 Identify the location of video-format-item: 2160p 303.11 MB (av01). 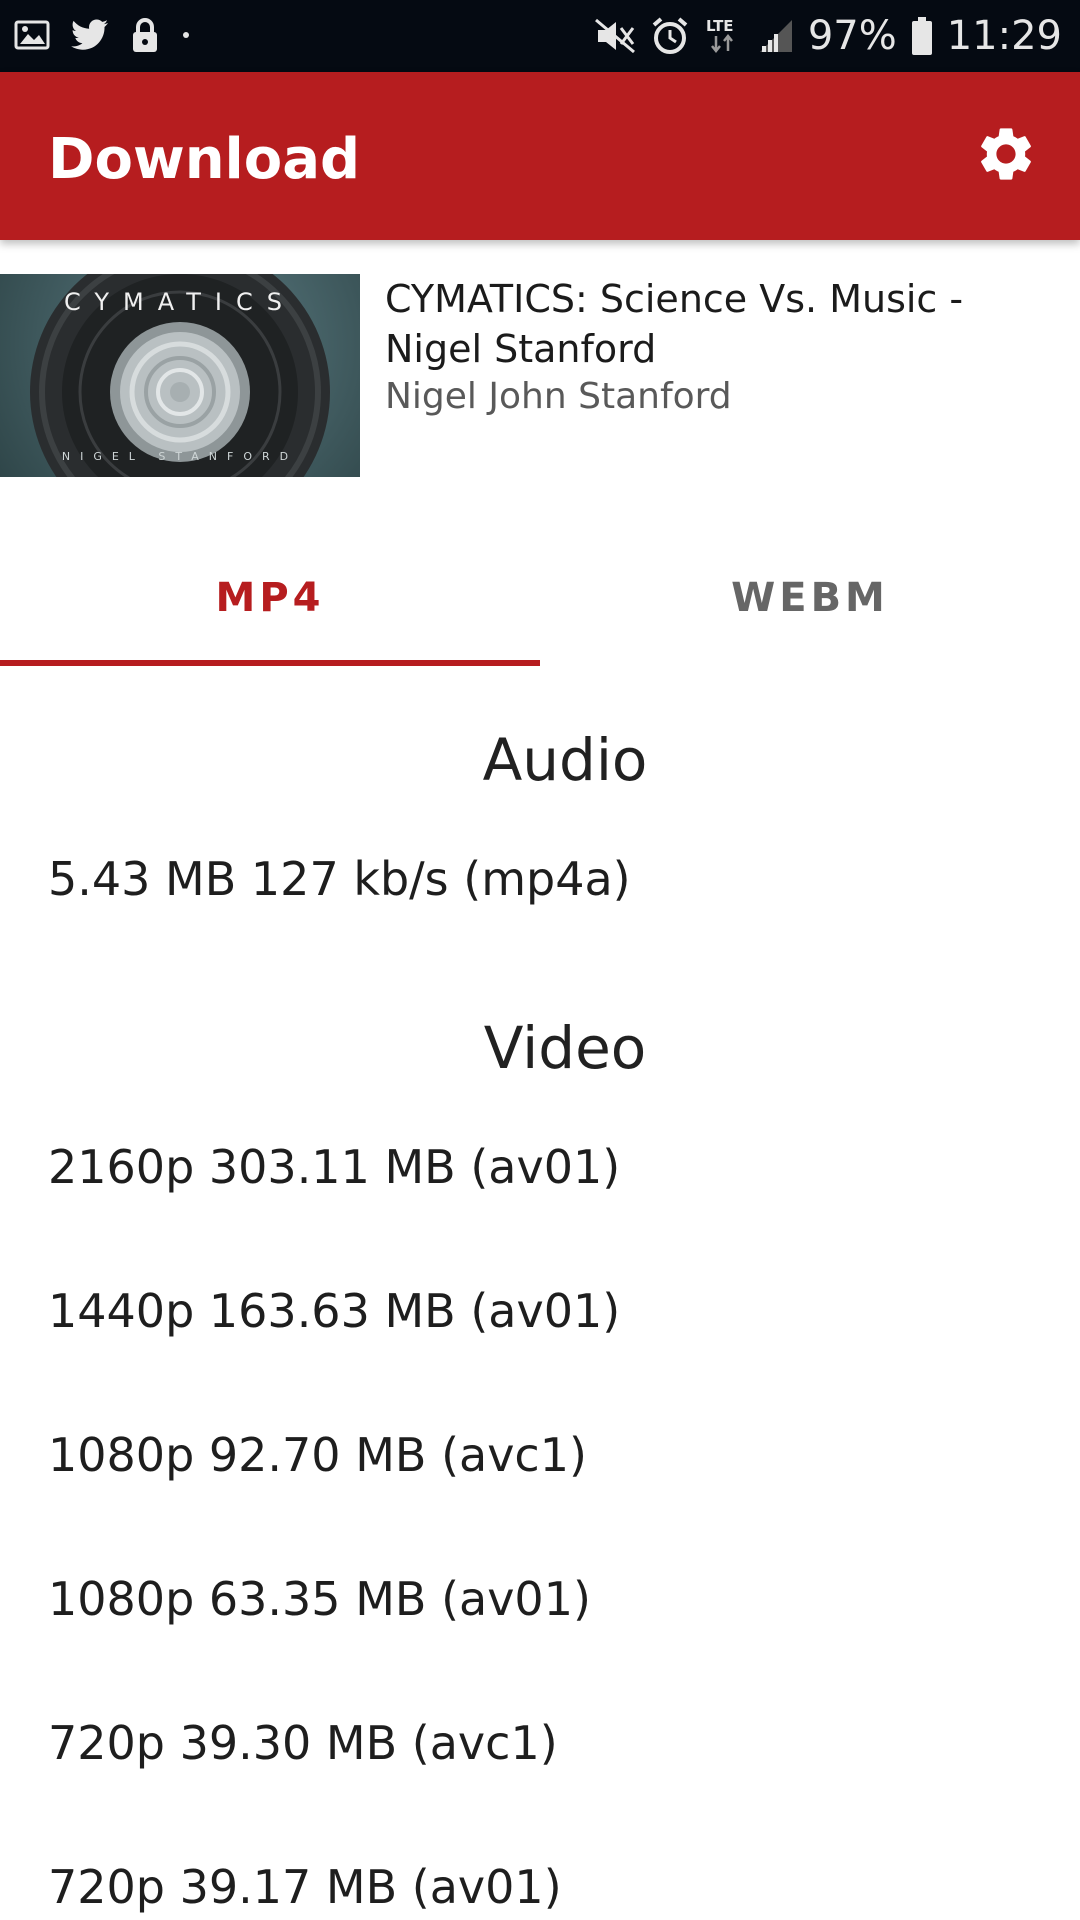
(334, 1167).